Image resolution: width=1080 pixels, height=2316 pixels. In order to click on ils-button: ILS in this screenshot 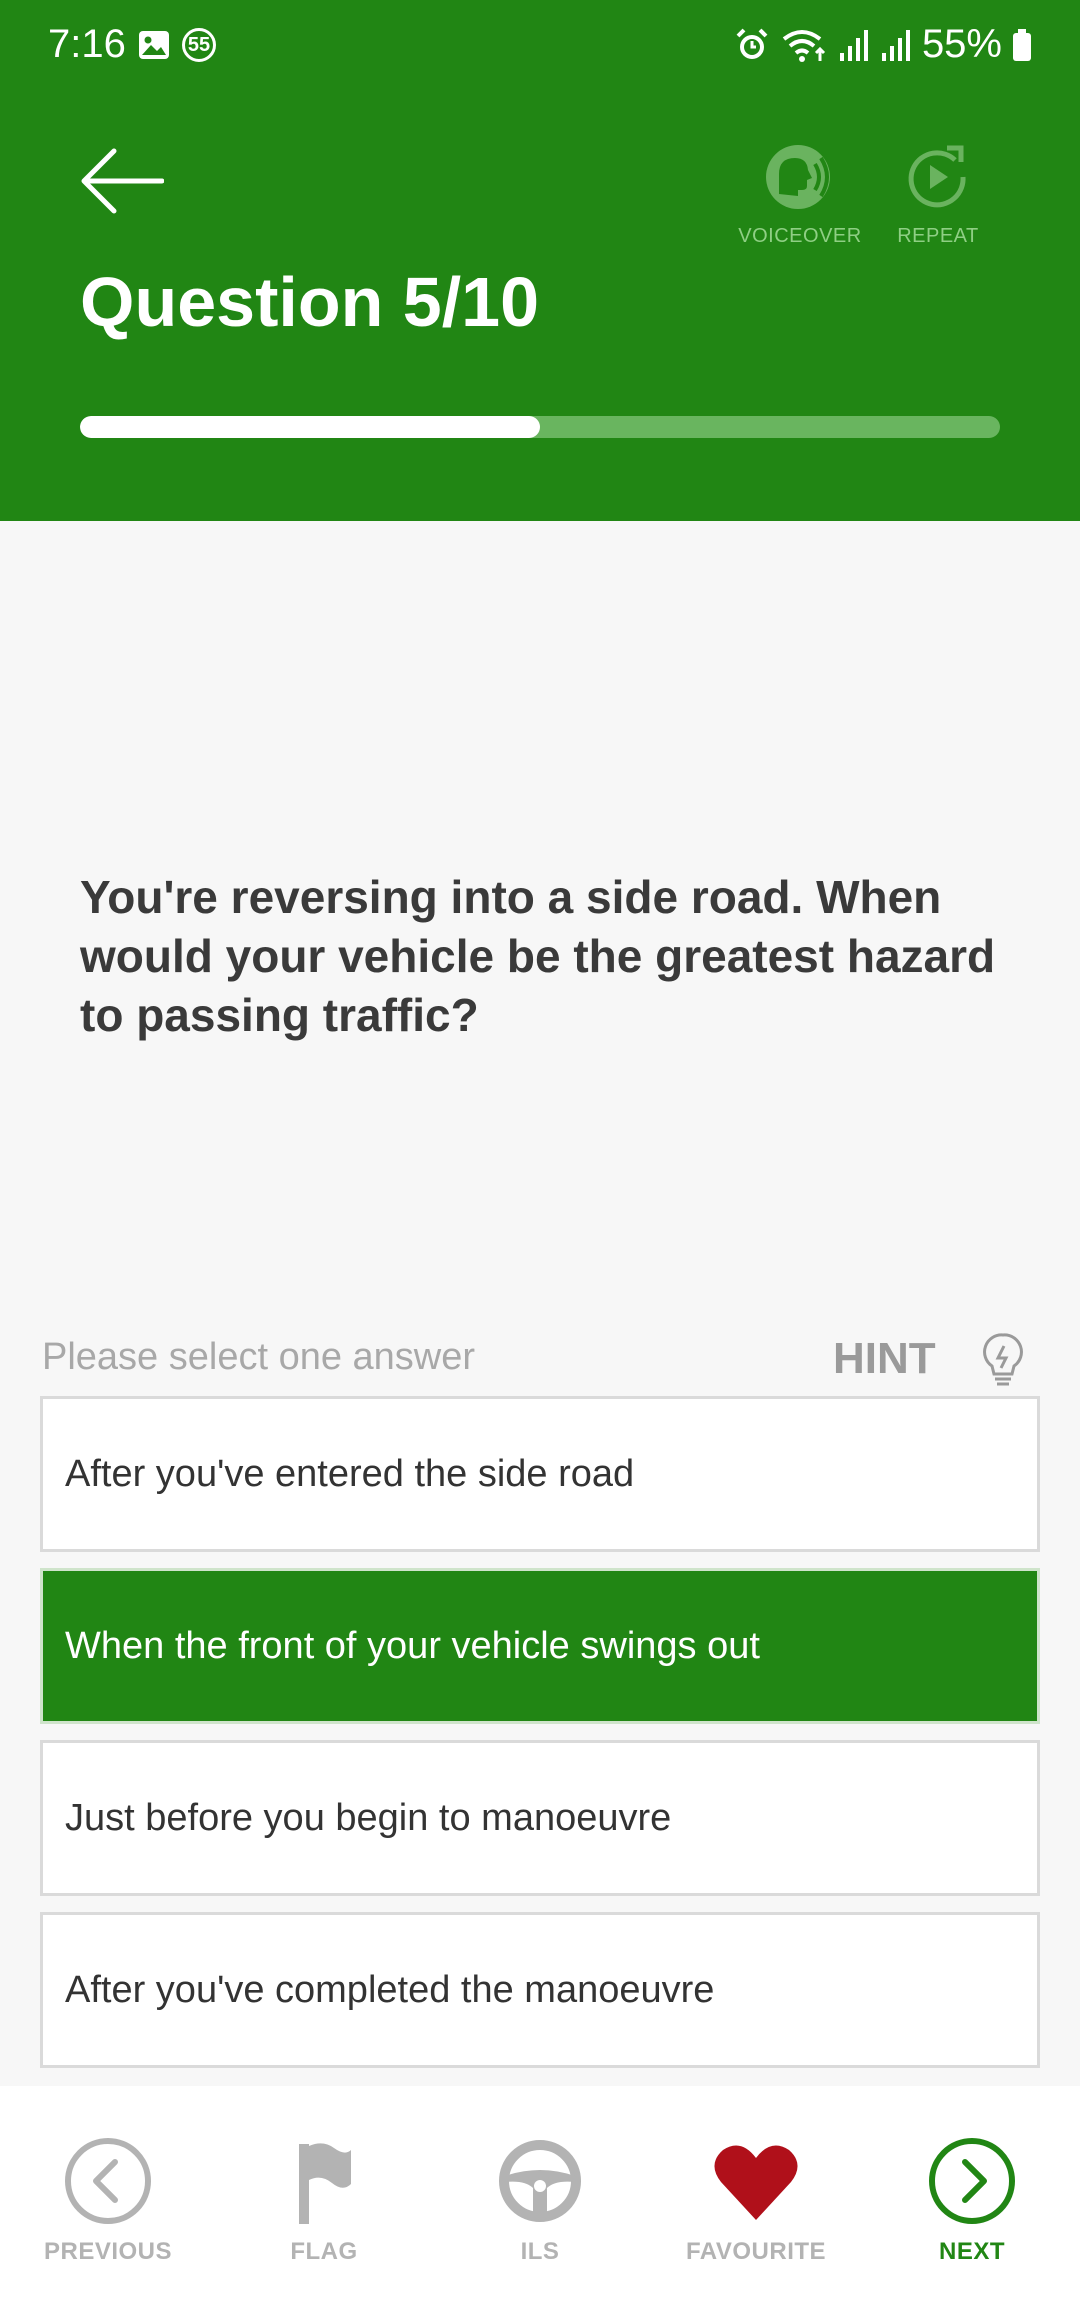, I will do `click(540, 2201)`.